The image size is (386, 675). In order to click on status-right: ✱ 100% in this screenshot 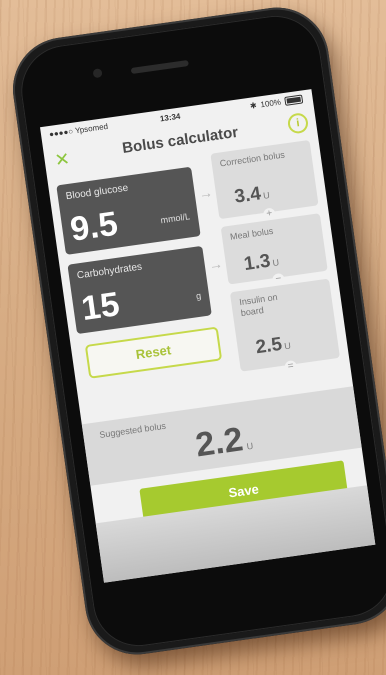, I will do `click(276, 102)`.